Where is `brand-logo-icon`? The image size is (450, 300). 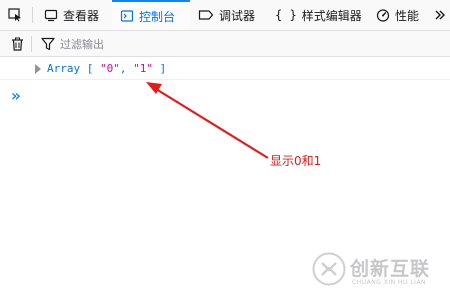
brand-logo-icon is located at coordinates (329, 269).